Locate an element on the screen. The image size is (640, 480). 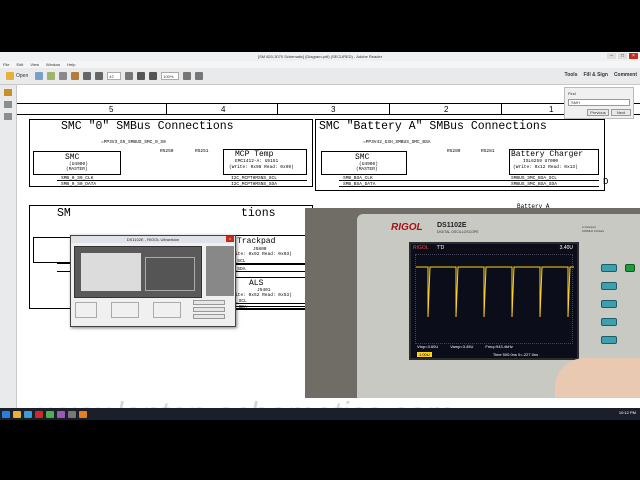
column-header: 5 4 3 2 1 is located at coordinates (328, 109).